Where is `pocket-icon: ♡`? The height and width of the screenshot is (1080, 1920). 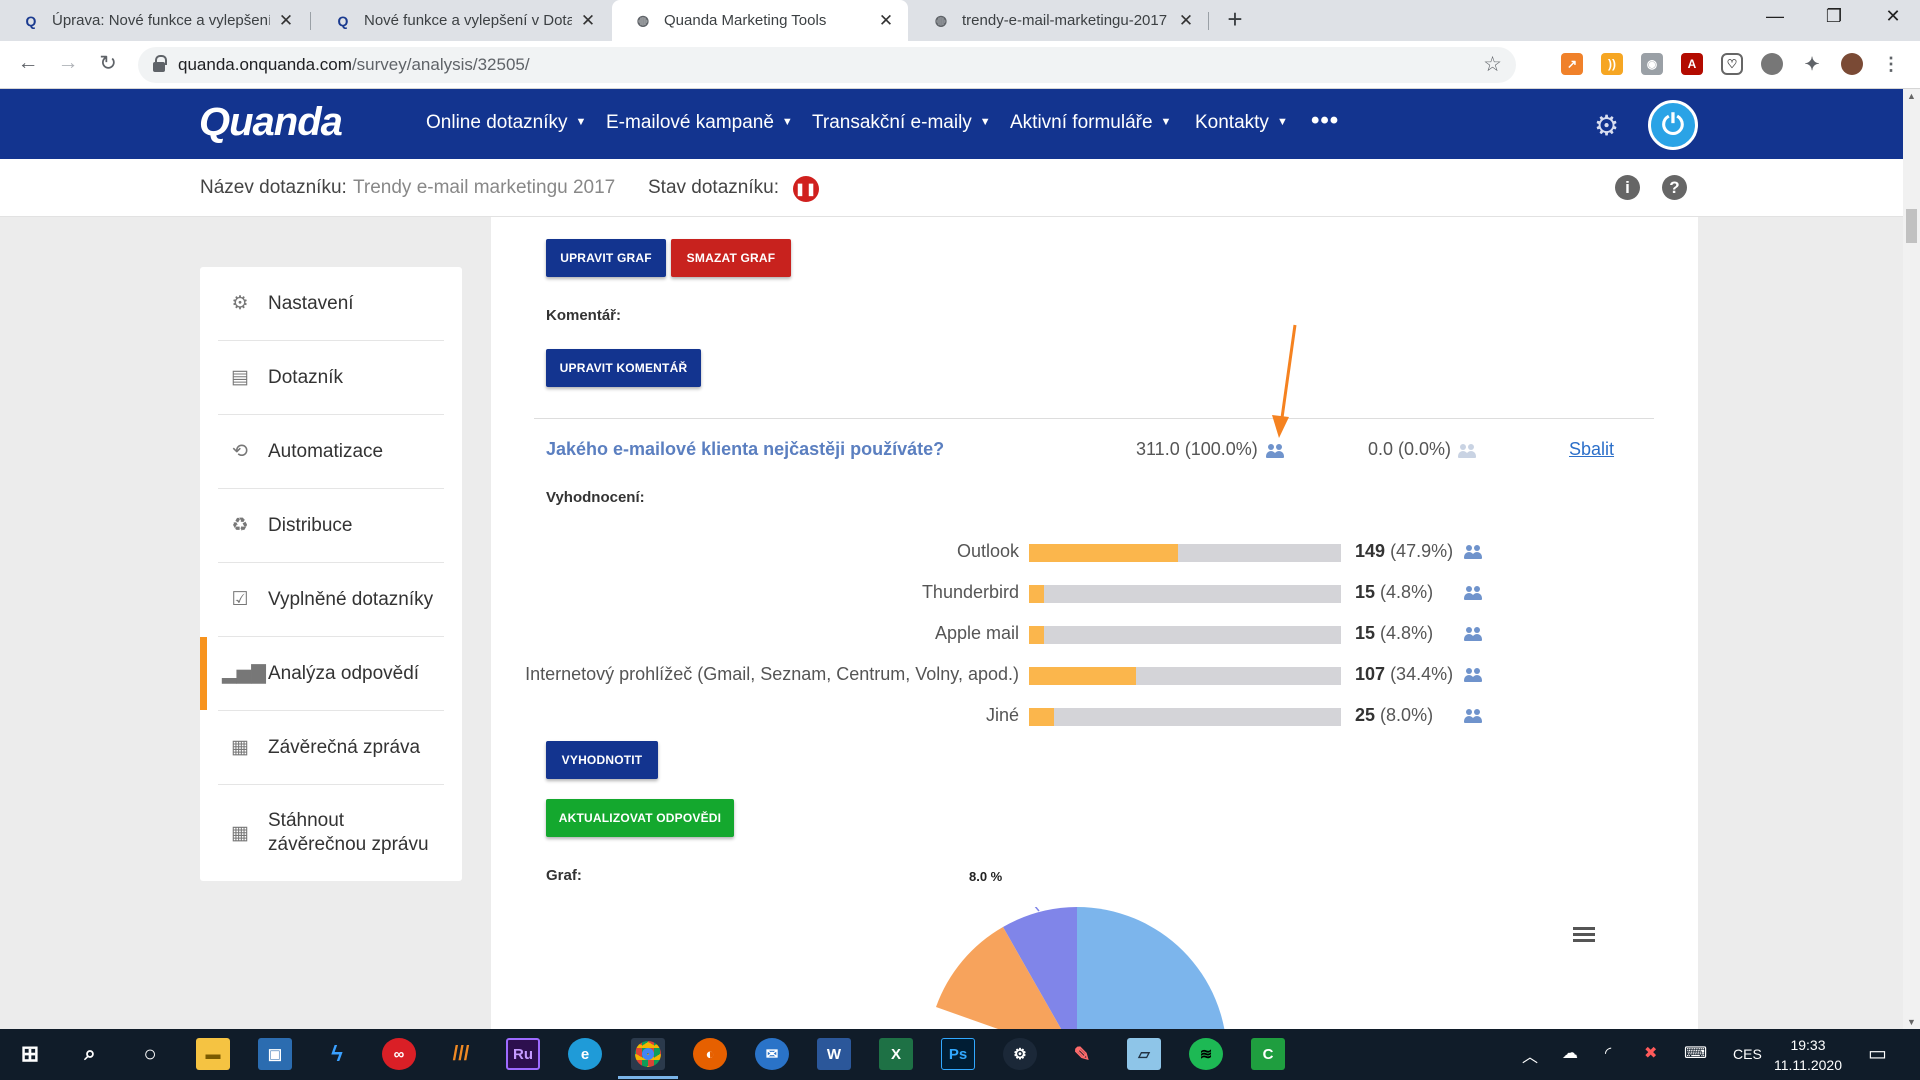 pocket-icon: ♡ is located at coordinates (1732, 64).